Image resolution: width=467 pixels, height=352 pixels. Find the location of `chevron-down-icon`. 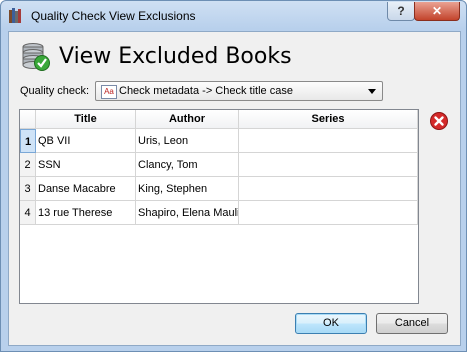

chevron-down-icon is located at coordinates (372, 91).